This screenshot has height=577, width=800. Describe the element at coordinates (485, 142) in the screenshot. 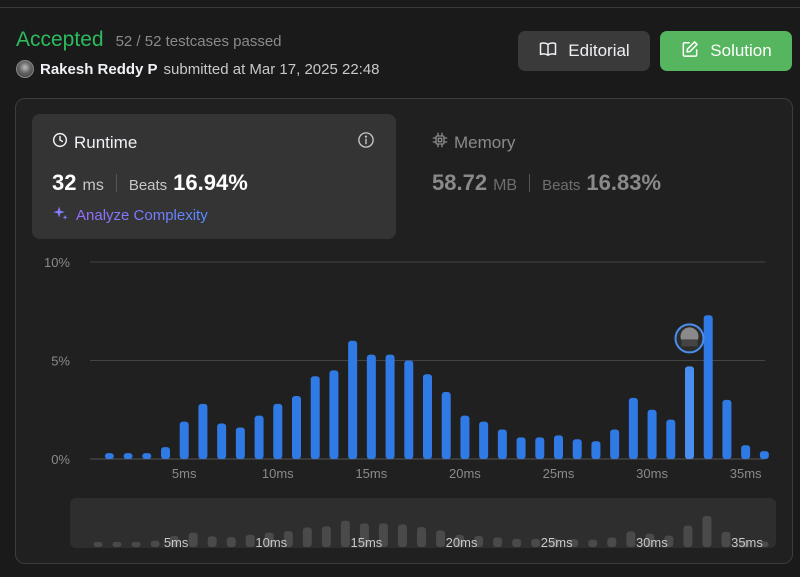

I see `memory-title-text: Memory` at that location.